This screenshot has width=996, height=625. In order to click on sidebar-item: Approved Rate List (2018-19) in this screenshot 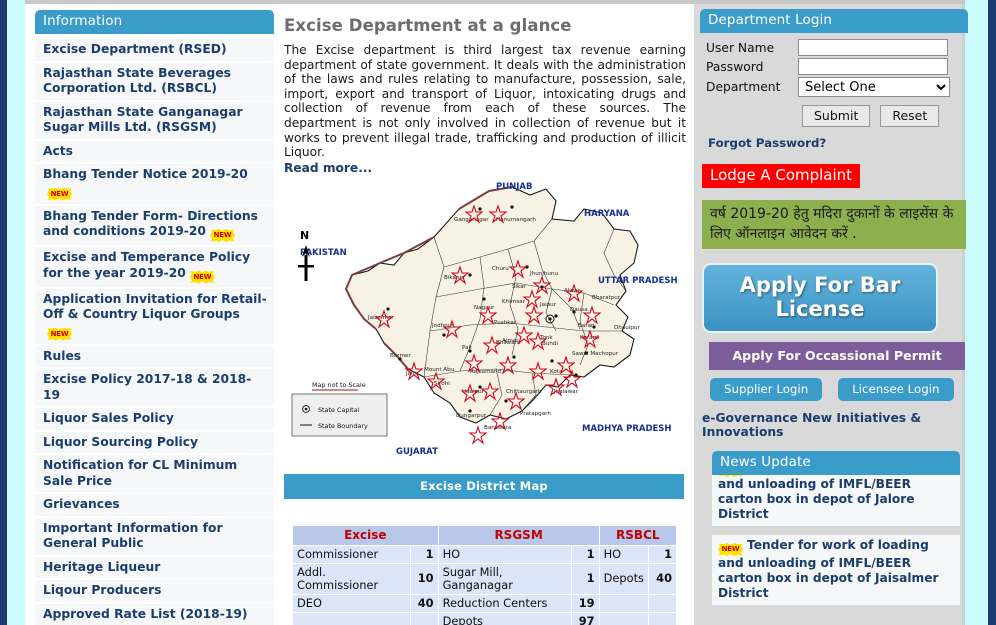, I will do `click(154, 614)`.